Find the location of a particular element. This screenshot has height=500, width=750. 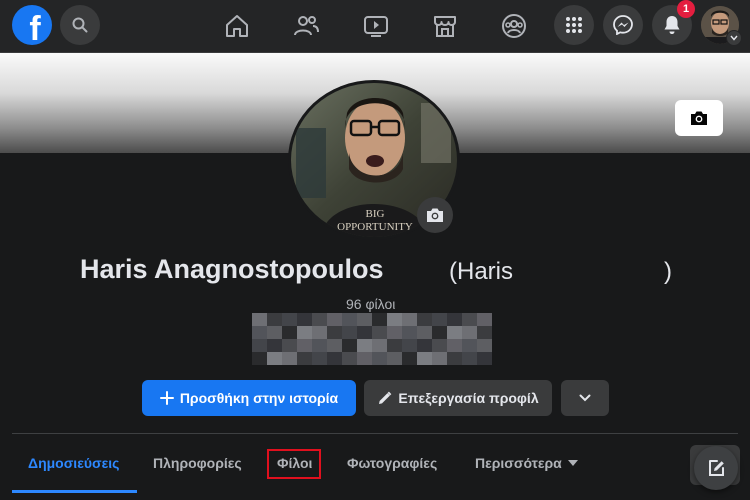

chevron-down-icon is located at coordinates (734, 38).